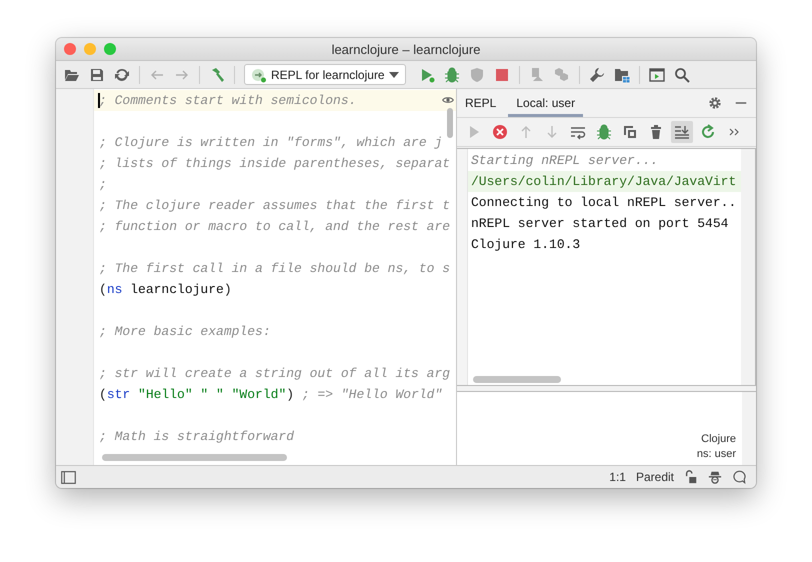 The height and width of the screenshot is (562, 812). Describe the element at coordinates (682, 74) in the screenshot. I see `search-icon` at that location.